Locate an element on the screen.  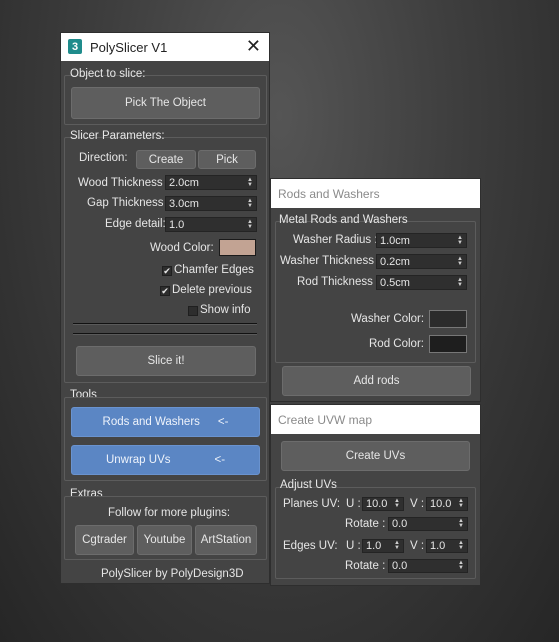
planes-u-value: 10.0 is located at coordinates (377, 504).